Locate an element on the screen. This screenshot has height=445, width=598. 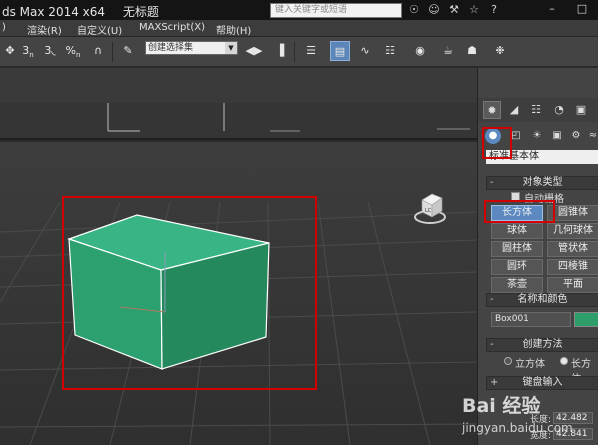
plane-button: 平面 is located at coordinates (572, 285).